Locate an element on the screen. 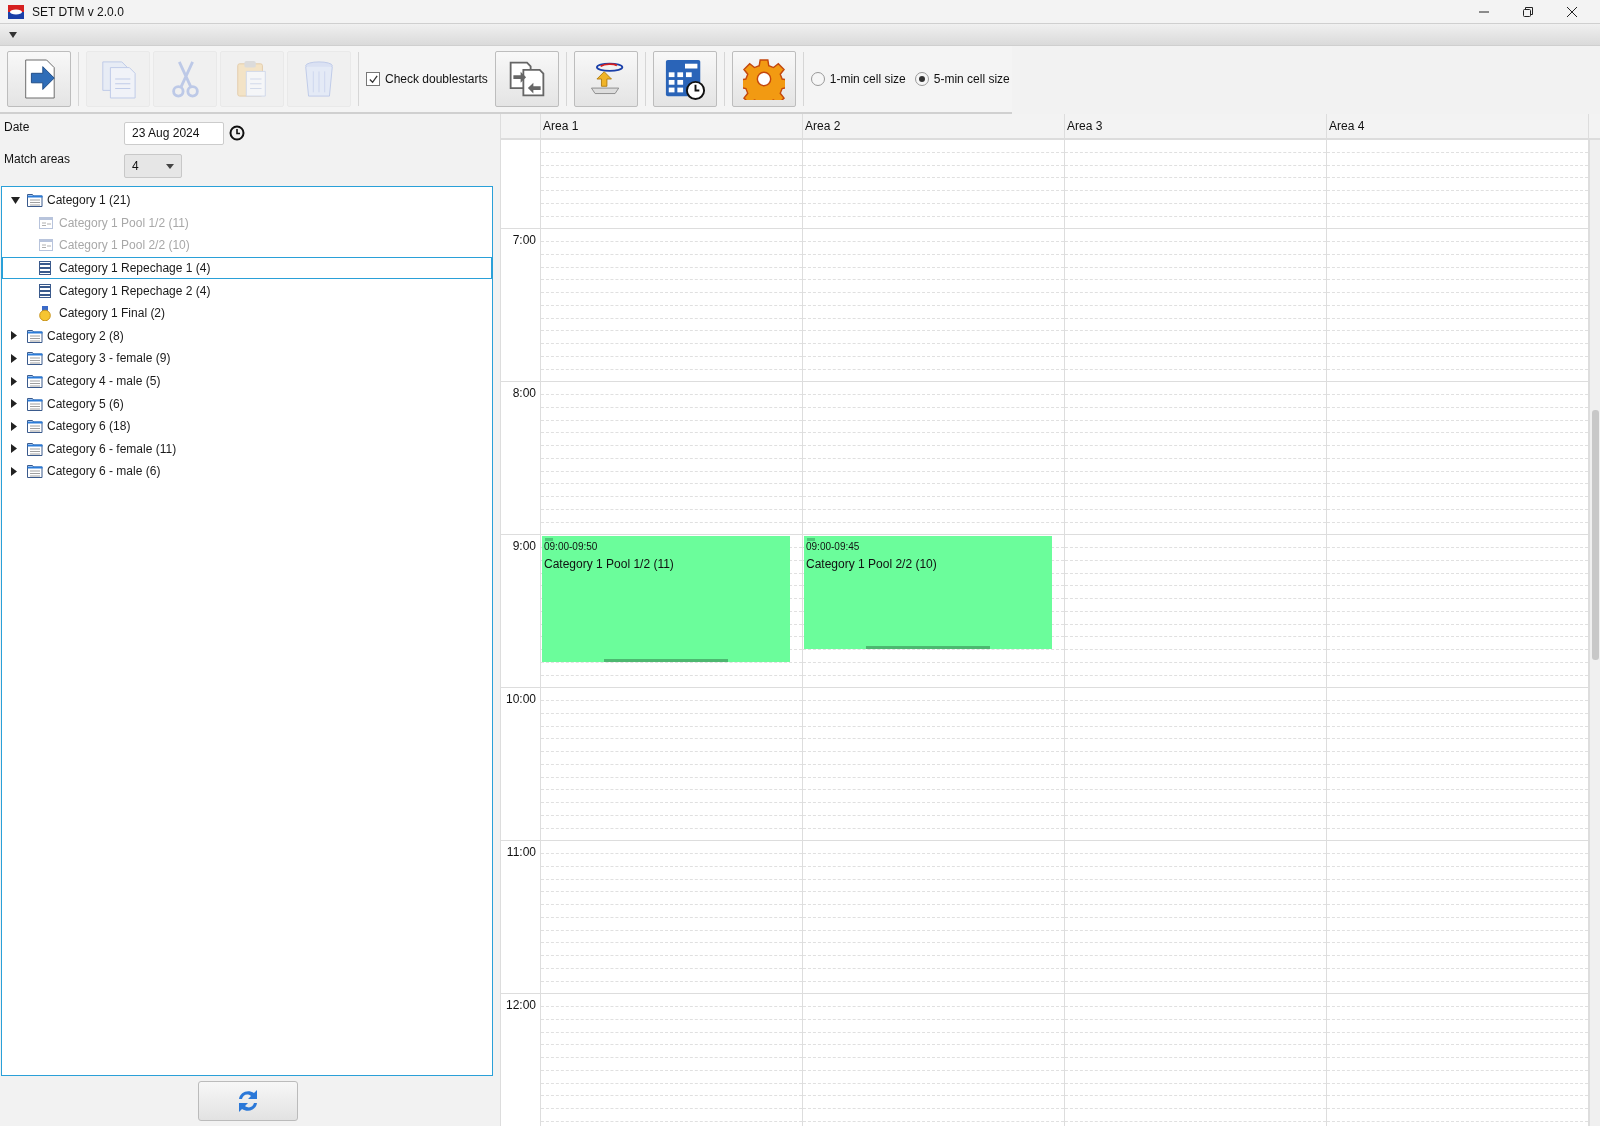 Image resolution: width=1600 pixels, height=1126 pixels. import-button is located at coordinates (605, 79).